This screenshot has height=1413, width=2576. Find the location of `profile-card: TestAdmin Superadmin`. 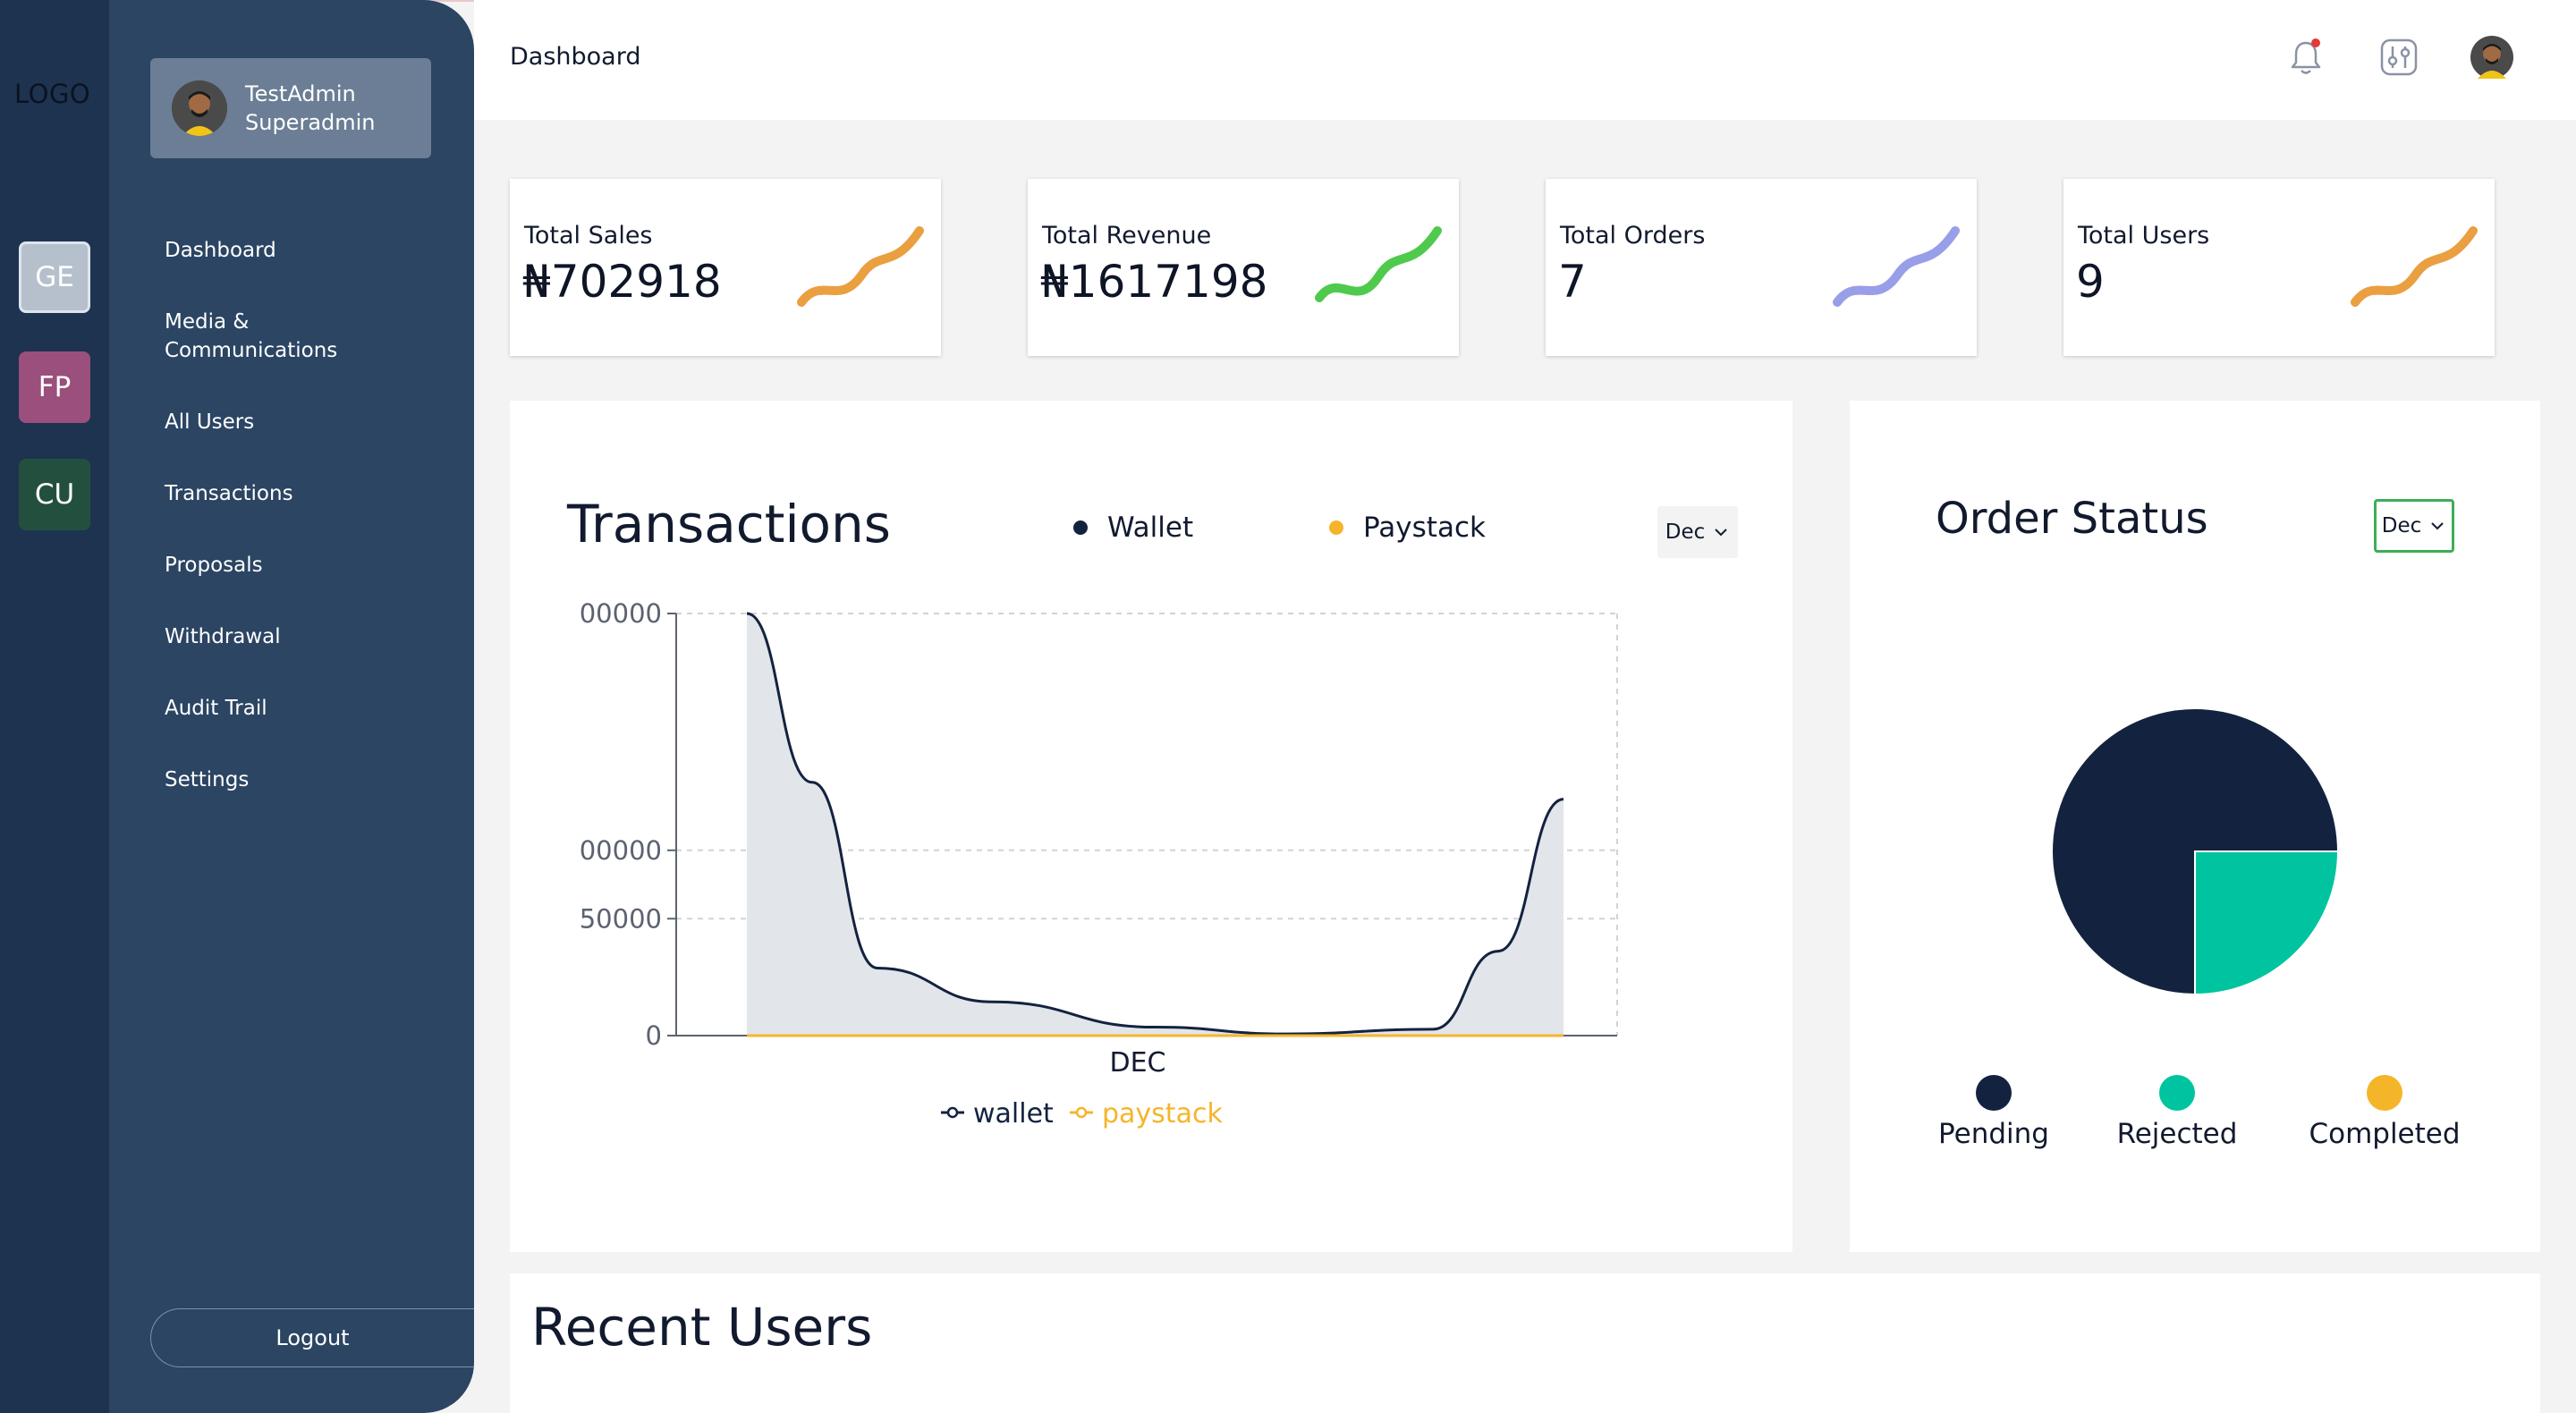

profile-card: TestAdmin Superadmin is located at coordinates (290, 108).